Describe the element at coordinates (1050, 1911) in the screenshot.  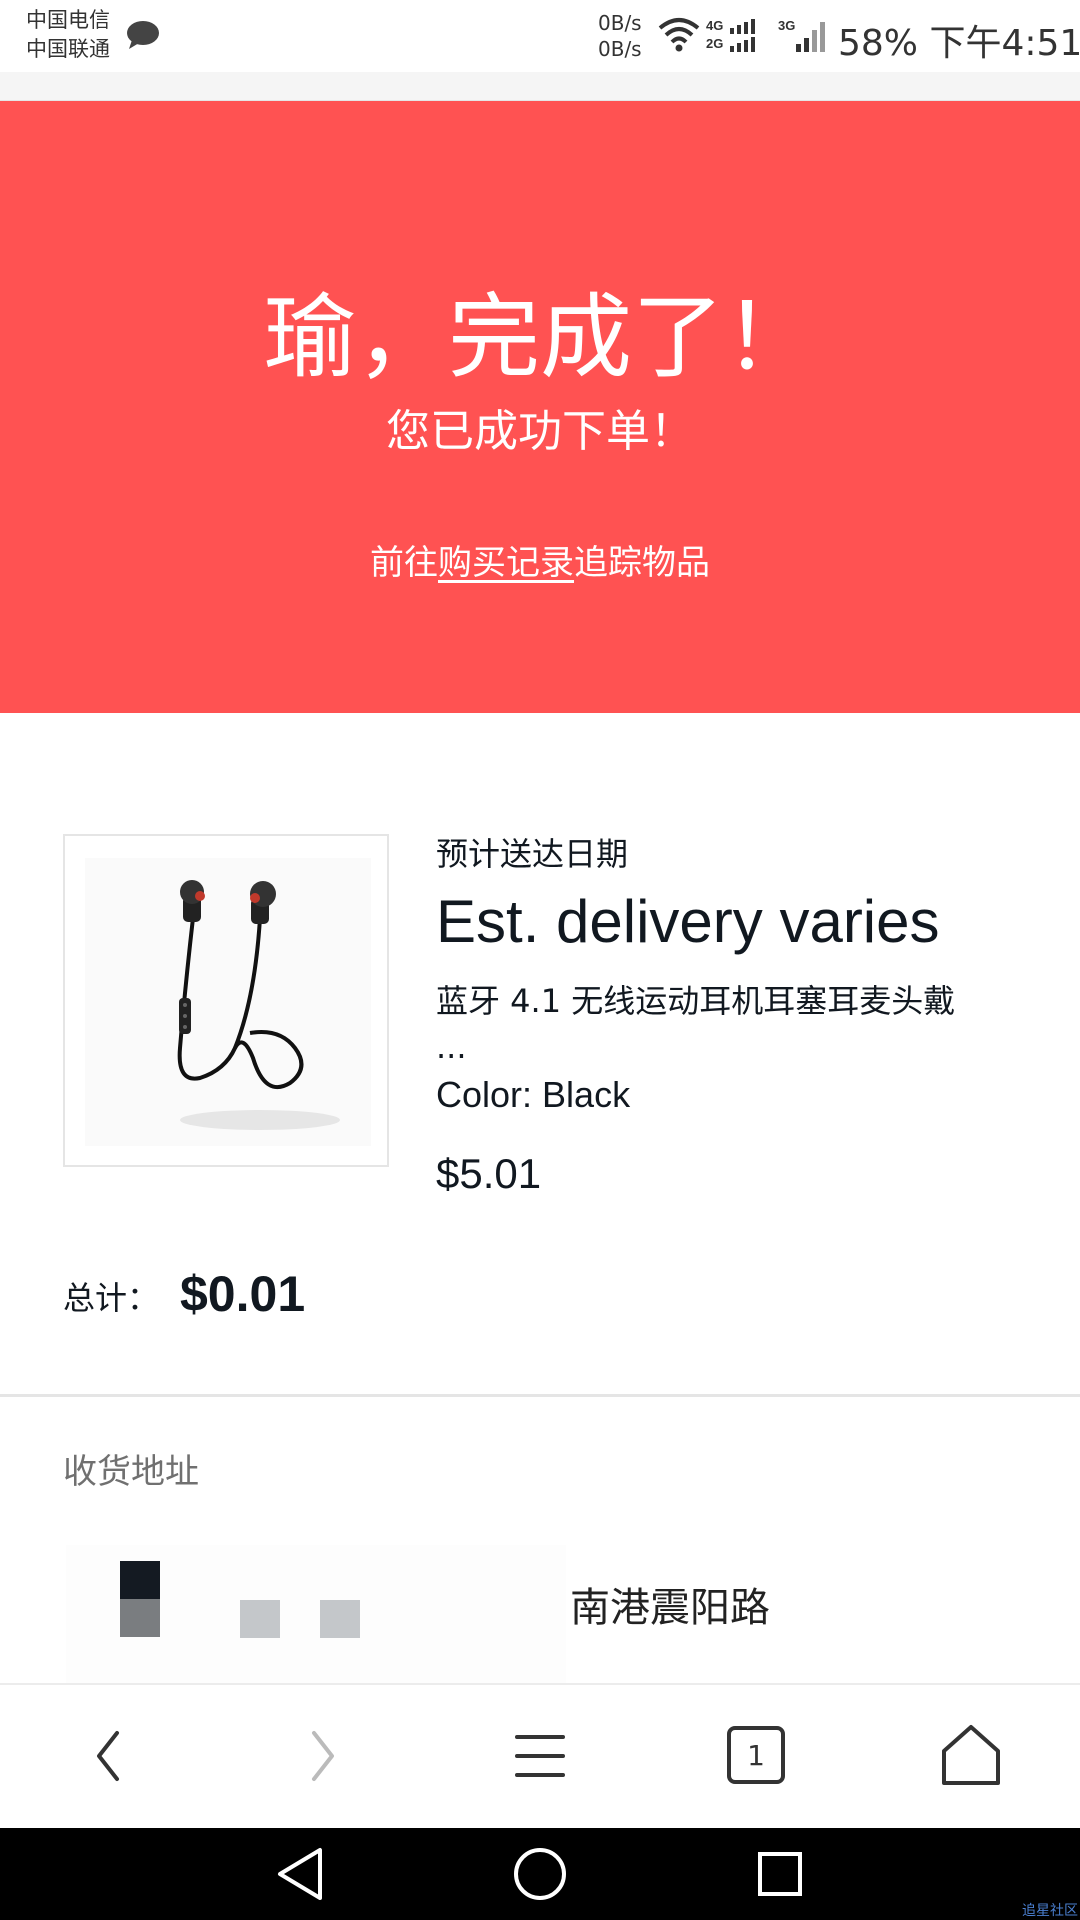
I see `watermark-text: 追星社区` at that location.